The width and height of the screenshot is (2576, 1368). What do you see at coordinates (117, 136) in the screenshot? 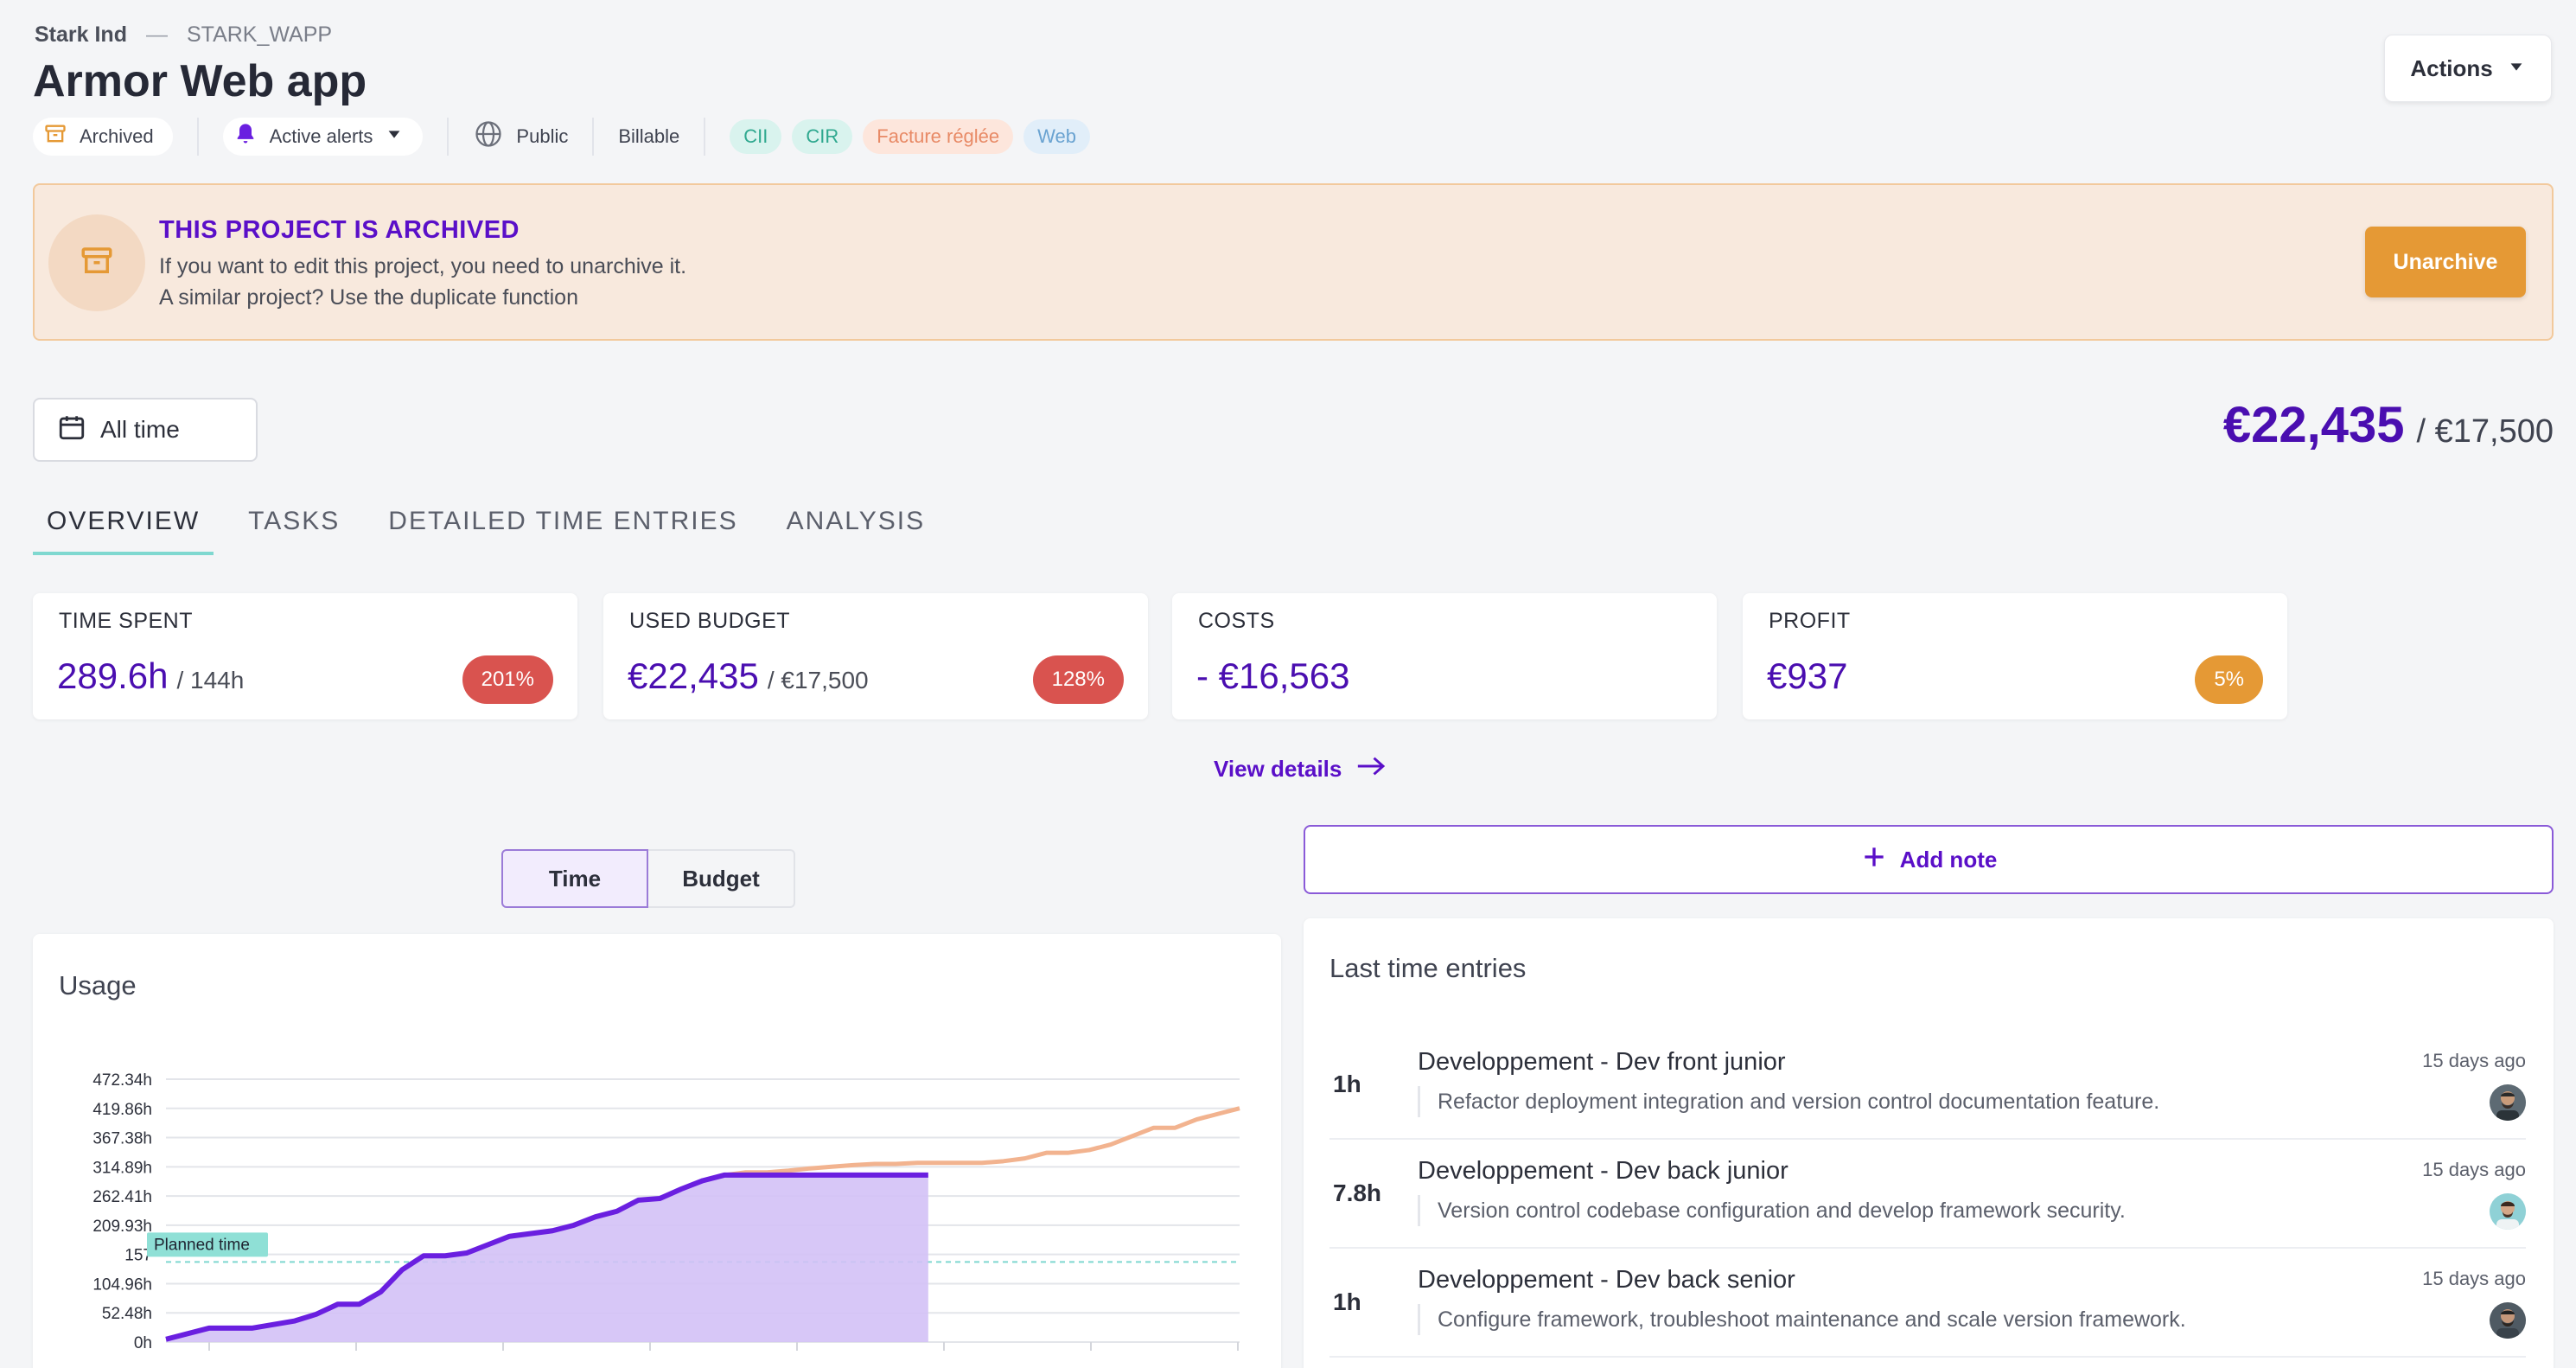
I see `archived-label: Archived` at bounding box center [117, 136].